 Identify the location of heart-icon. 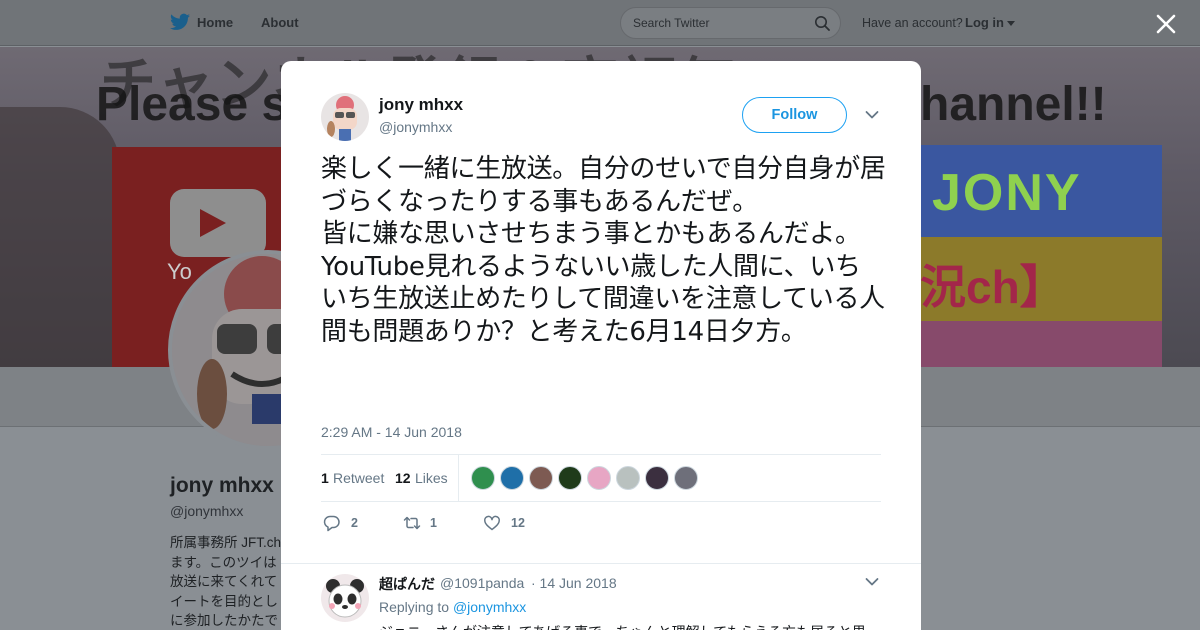
(492, 523).